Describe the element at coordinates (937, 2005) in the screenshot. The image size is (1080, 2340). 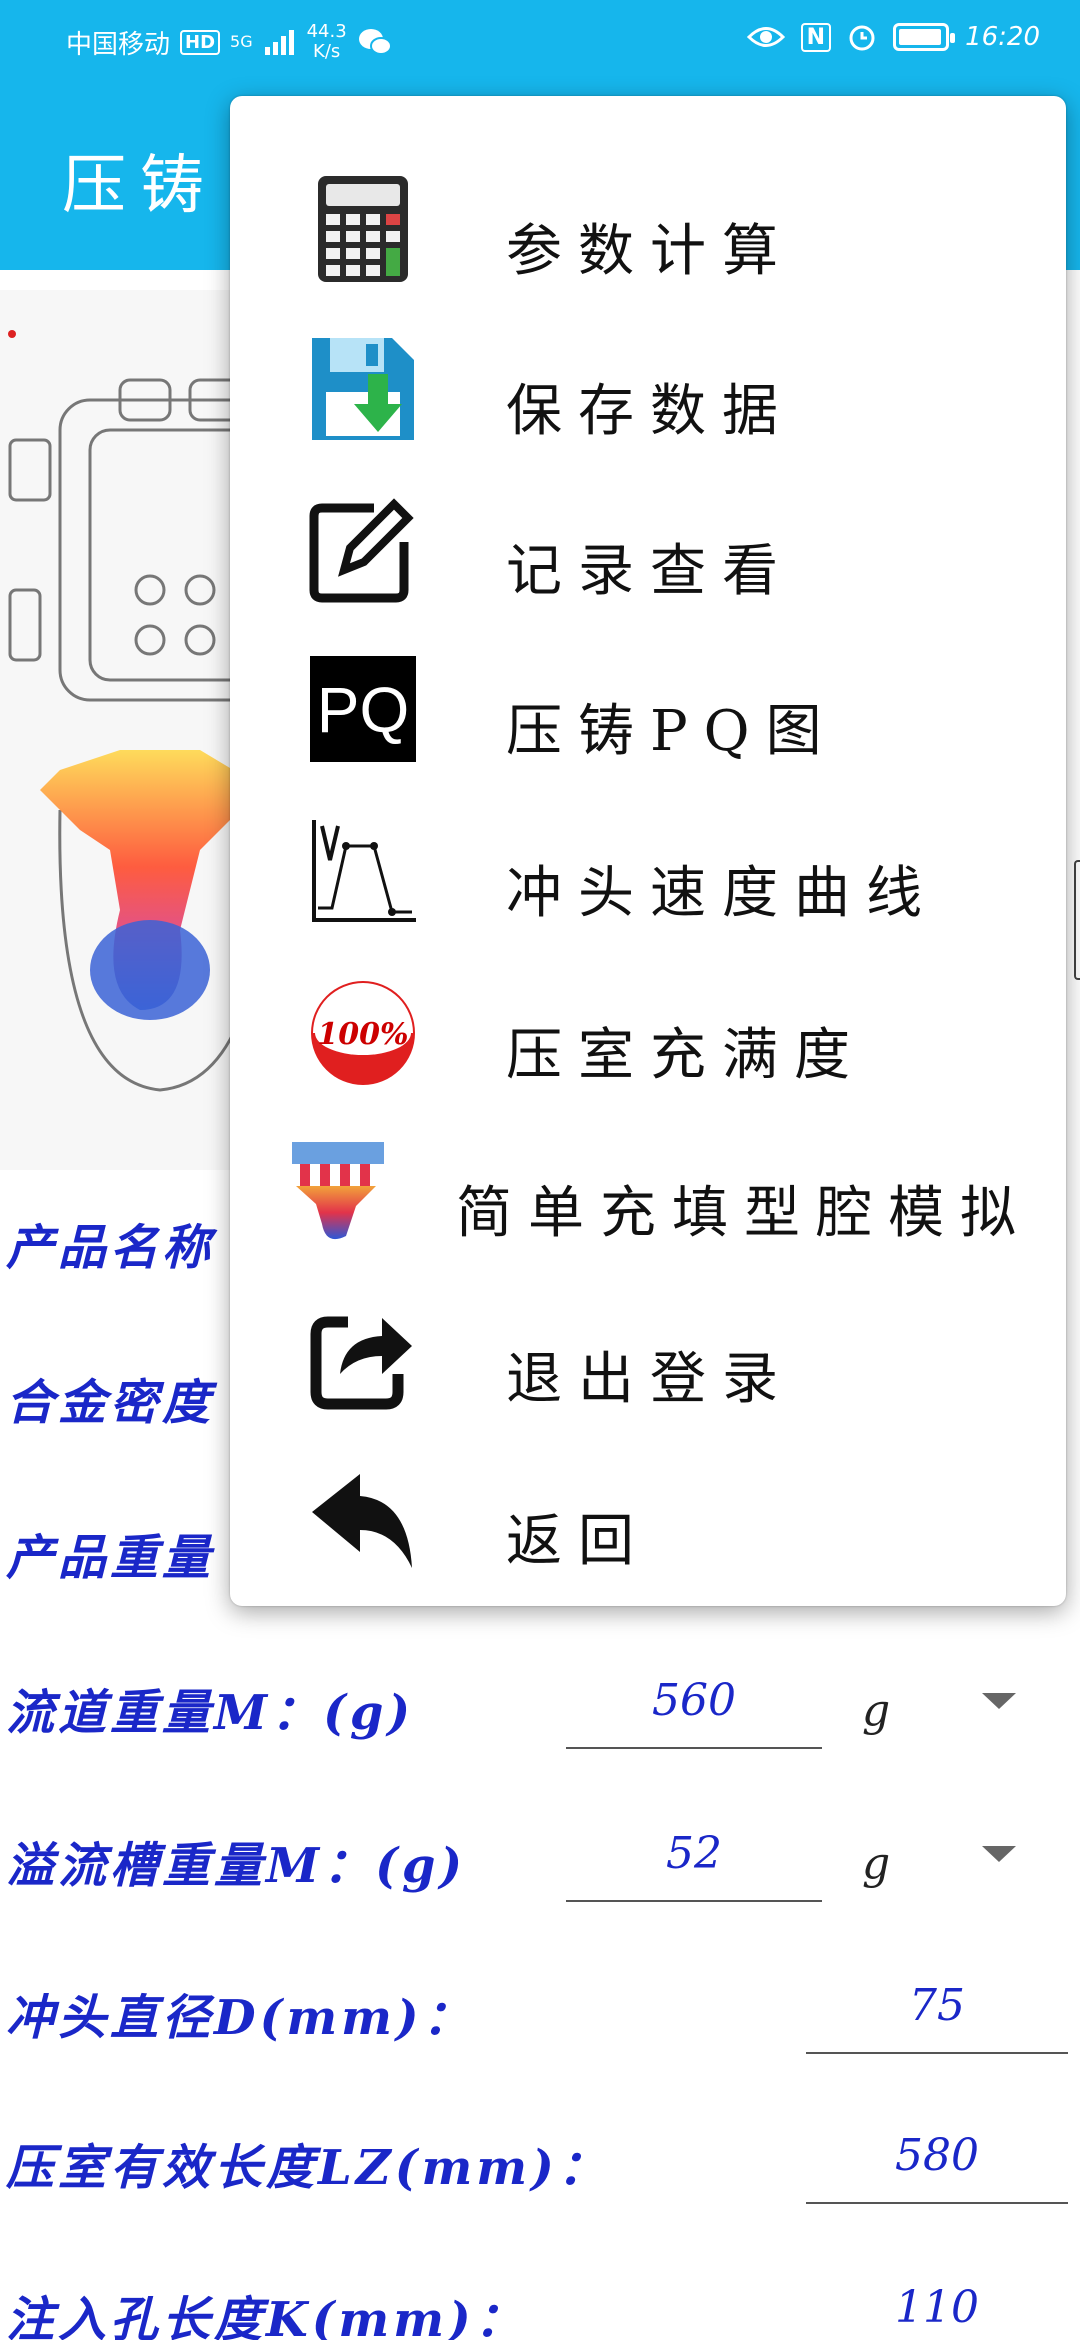
I see `plunger-diameter-input: 75` at that location.